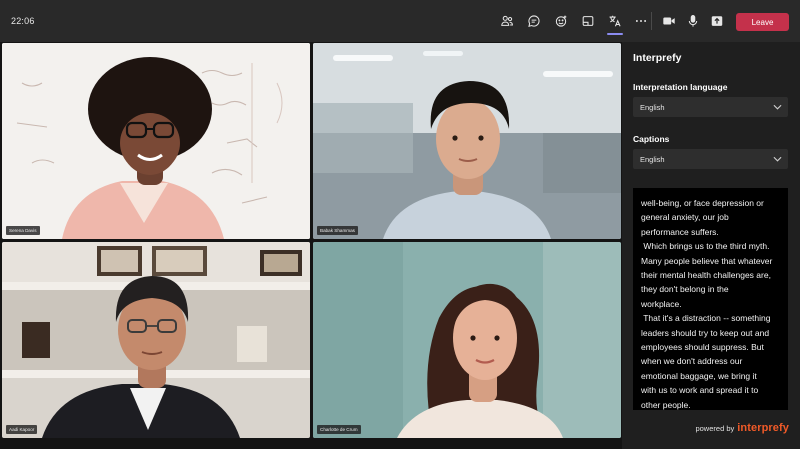 The image size is (800, 449). Describe the element at coordinates (762, 22) in the screenshot. I see `leave-button: Leave` at that location.